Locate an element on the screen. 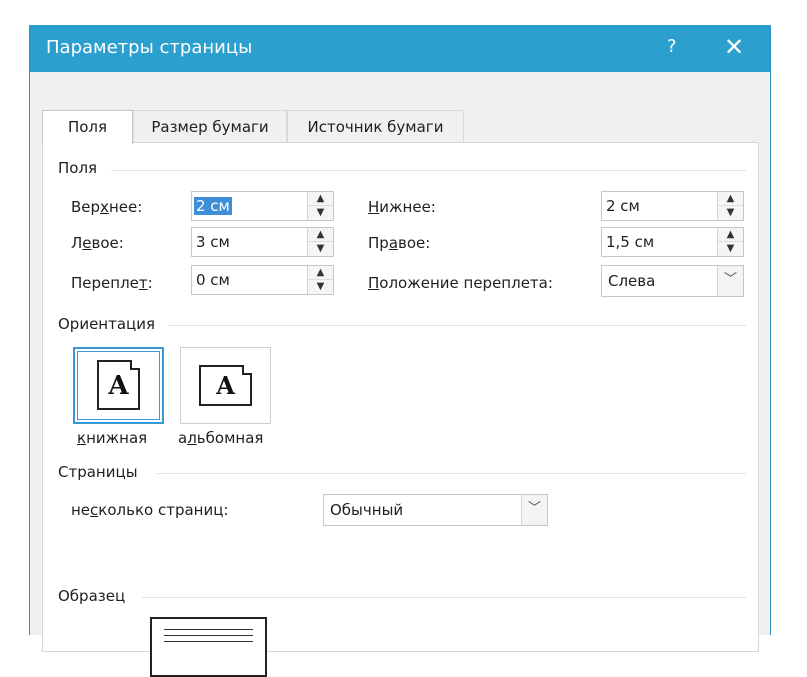 The image size is (807, 677). dialog-title: Параметры страницы is located at coordinates (149, 47).